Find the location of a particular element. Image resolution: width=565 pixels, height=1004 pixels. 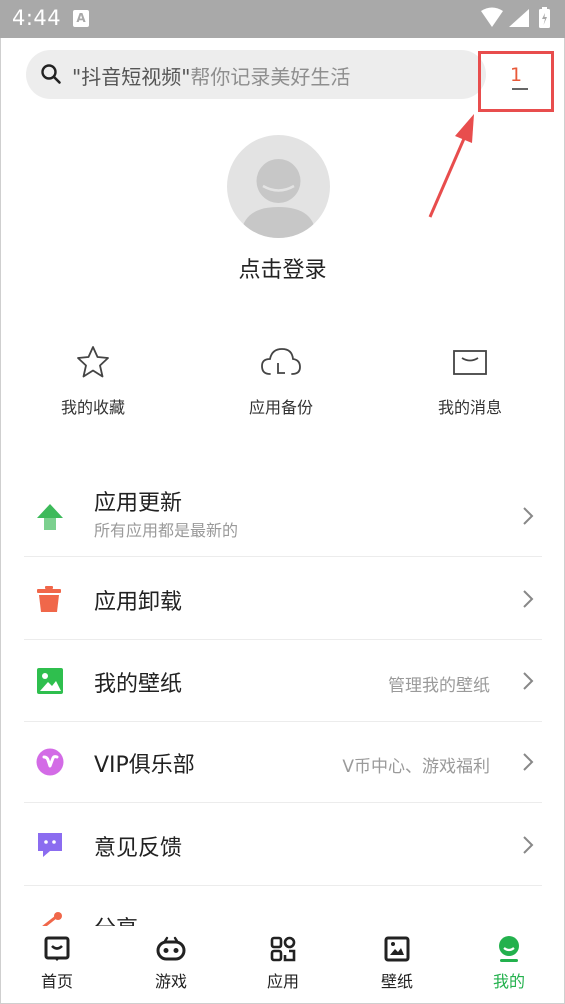

annotation-arrow-icon is located at coordinates (451, 166).